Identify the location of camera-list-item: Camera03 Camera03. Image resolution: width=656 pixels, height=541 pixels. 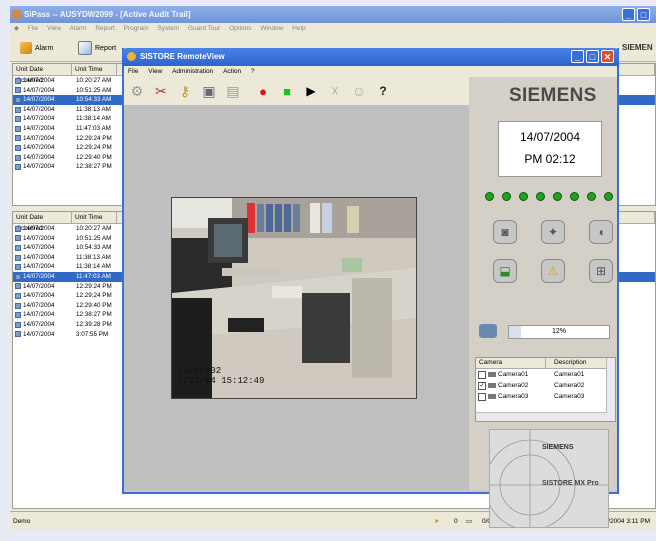
(545, 396).